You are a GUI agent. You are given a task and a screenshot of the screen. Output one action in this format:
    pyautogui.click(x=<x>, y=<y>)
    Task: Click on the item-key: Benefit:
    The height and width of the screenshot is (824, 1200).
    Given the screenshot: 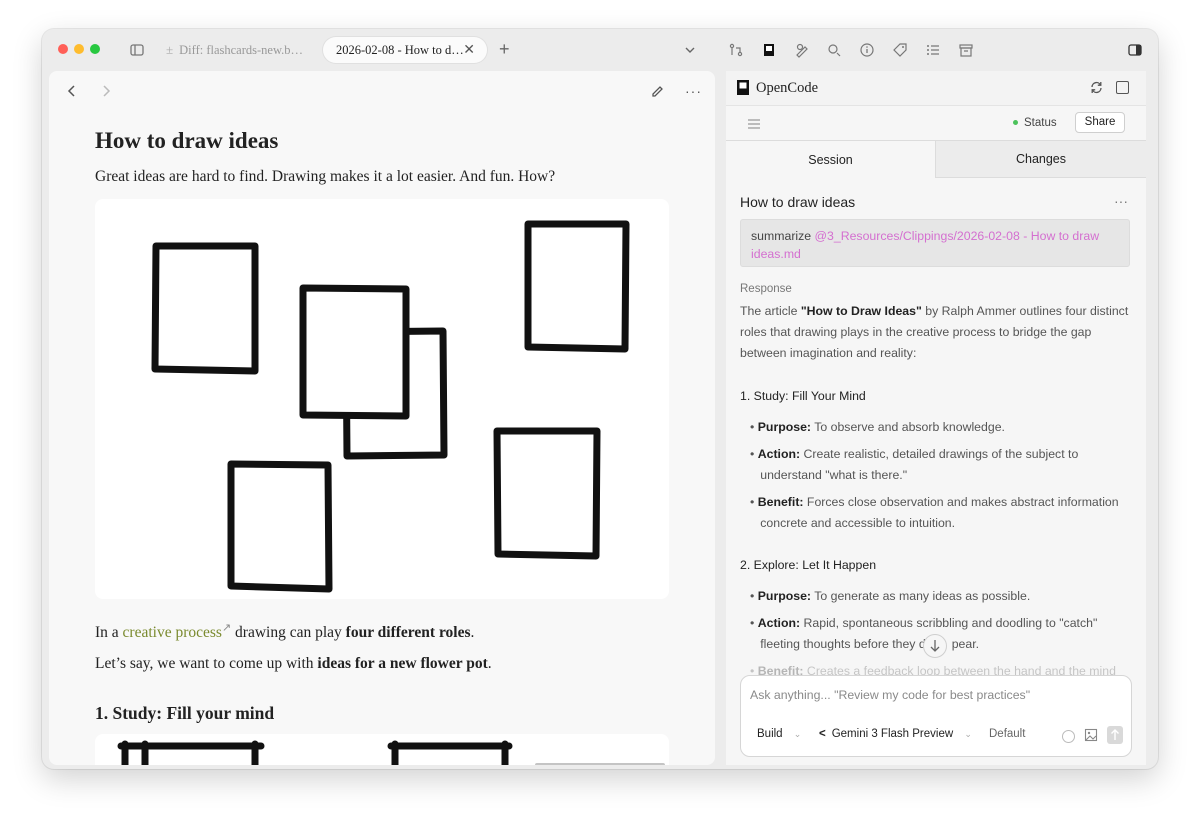 What is the action you would take?
    pyautogui.click(x=780, y=502)
    